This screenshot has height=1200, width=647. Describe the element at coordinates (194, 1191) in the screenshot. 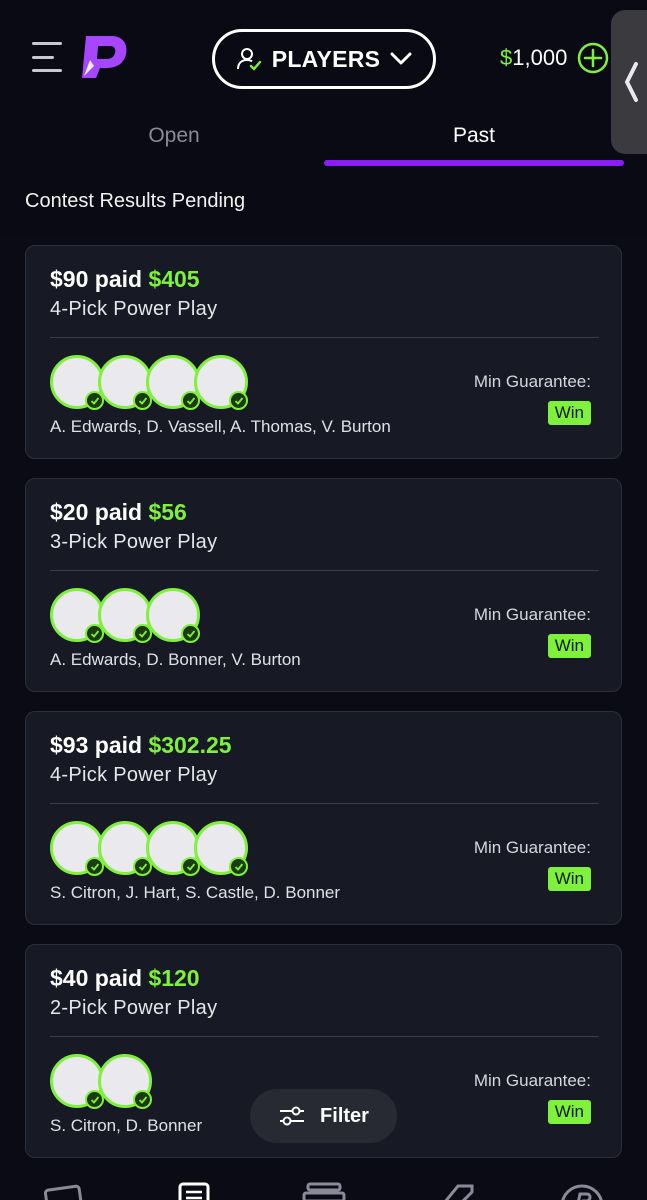

I see `my-entries-icon` at that location.